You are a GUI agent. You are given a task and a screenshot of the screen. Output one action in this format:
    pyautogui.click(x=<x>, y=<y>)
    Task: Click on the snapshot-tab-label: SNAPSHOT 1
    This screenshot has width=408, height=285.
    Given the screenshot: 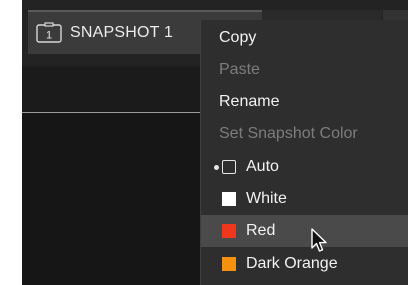 What is the action you would take?
    pyautogui.click(x=122, y=32)
    